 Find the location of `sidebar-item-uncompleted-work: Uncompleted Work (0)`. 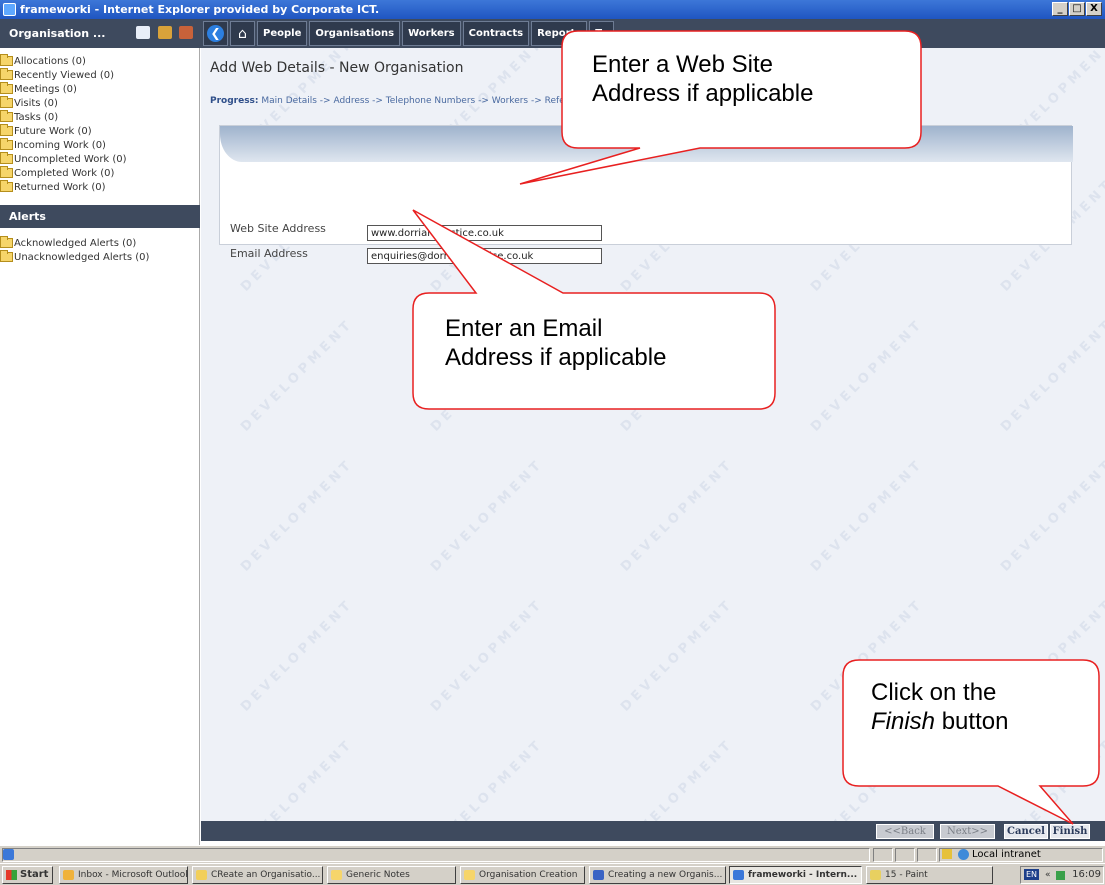

sidebar-item-uncompleted-work: Uncompleted Work (0) is located at coordinates (63, 158).